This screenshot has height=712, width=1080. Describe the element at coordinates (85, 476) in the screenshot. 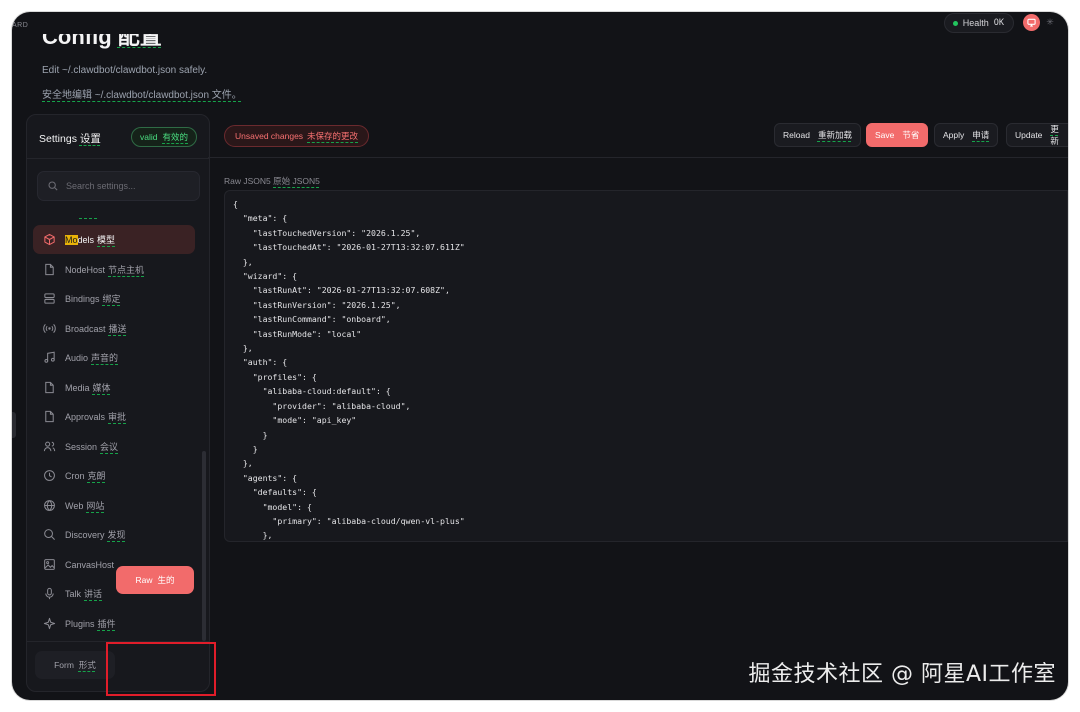

I see `sidebar-item-label: Cron 克朗` at that location.